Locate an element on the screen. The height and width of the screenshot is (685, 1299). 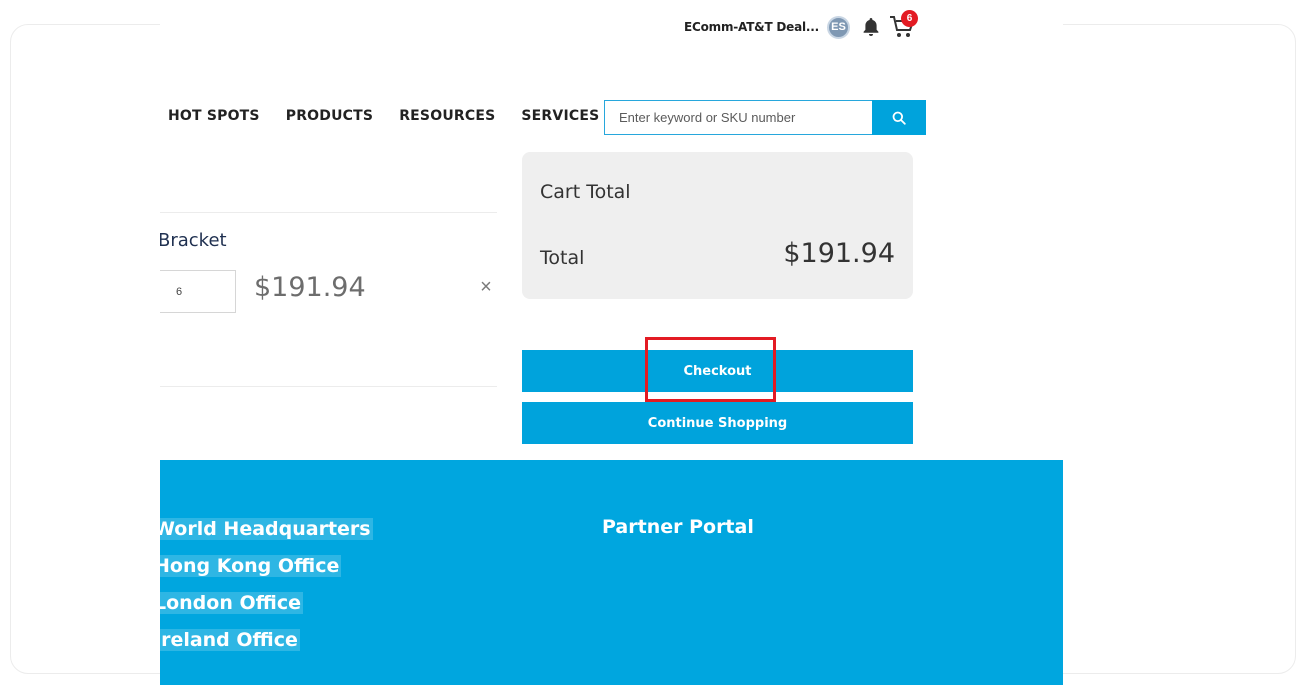
footer-link-partner-portal: Partner Portal is located at coordinates (678, 527).